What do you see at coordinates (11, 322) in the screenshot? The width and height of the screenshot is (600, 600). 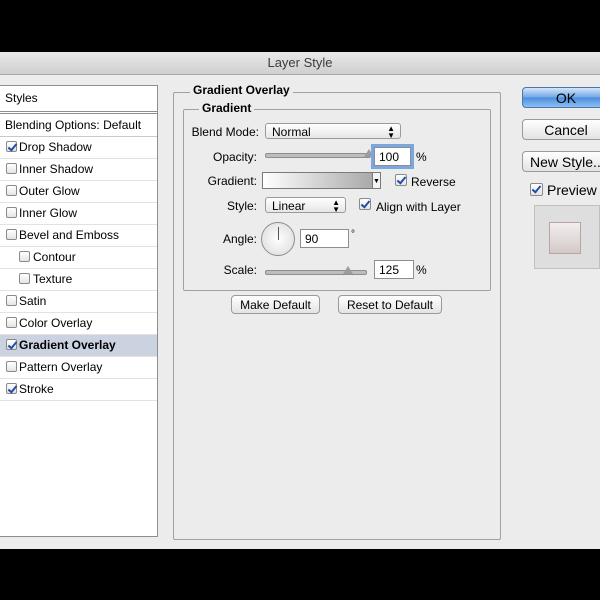 I see `color-overlay-checkbox` at bounding box center [11, 322].